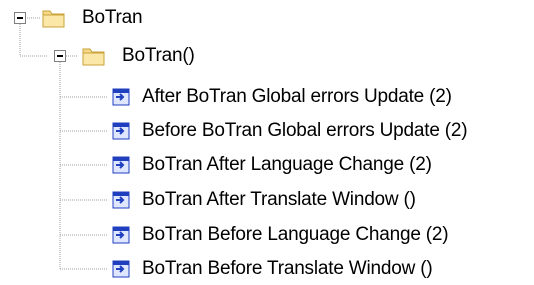  What do you see at coordinates (305, 131) in the screenshot?
I see `tree-leaf-label: Before BoTran Global errors Update (2)` at bounding box center [305, 131].